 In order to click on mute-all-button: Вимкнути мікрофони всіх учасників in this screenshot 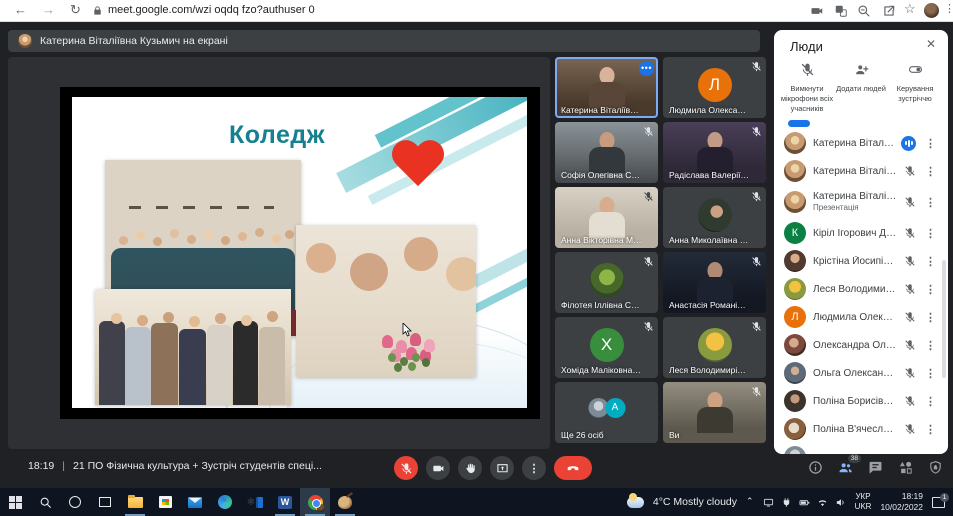, I will do `click(807, 87)`.